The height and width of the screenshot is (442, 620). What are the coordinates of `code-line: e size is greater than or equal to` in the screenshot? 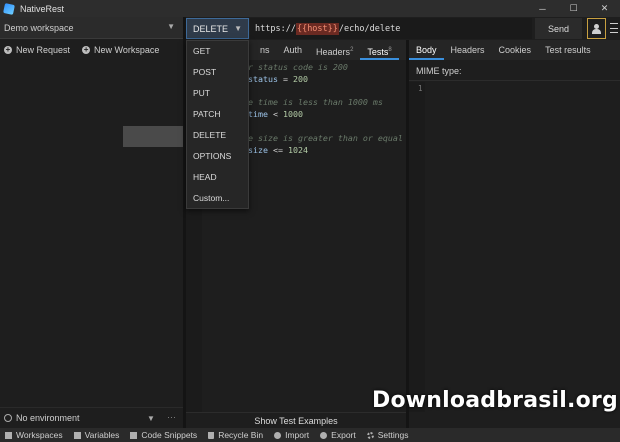 It's located at (333, 138).